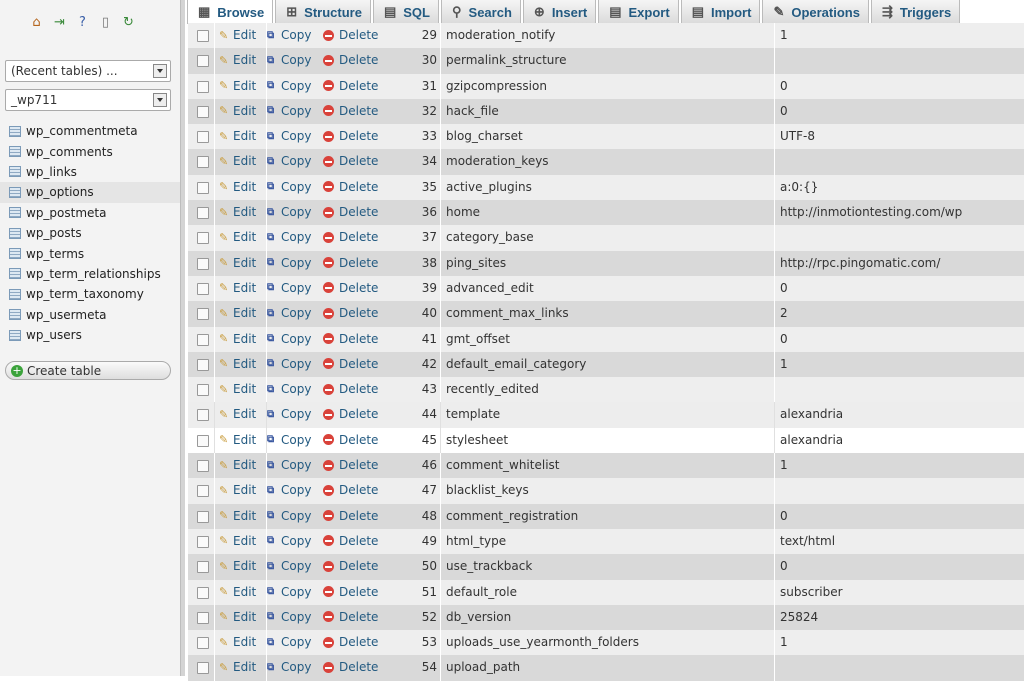 Image resolution: width=1024 pixels, height=681 pixels. I want to click on tab-insert: ⊕ Insert, so click(559, 12).